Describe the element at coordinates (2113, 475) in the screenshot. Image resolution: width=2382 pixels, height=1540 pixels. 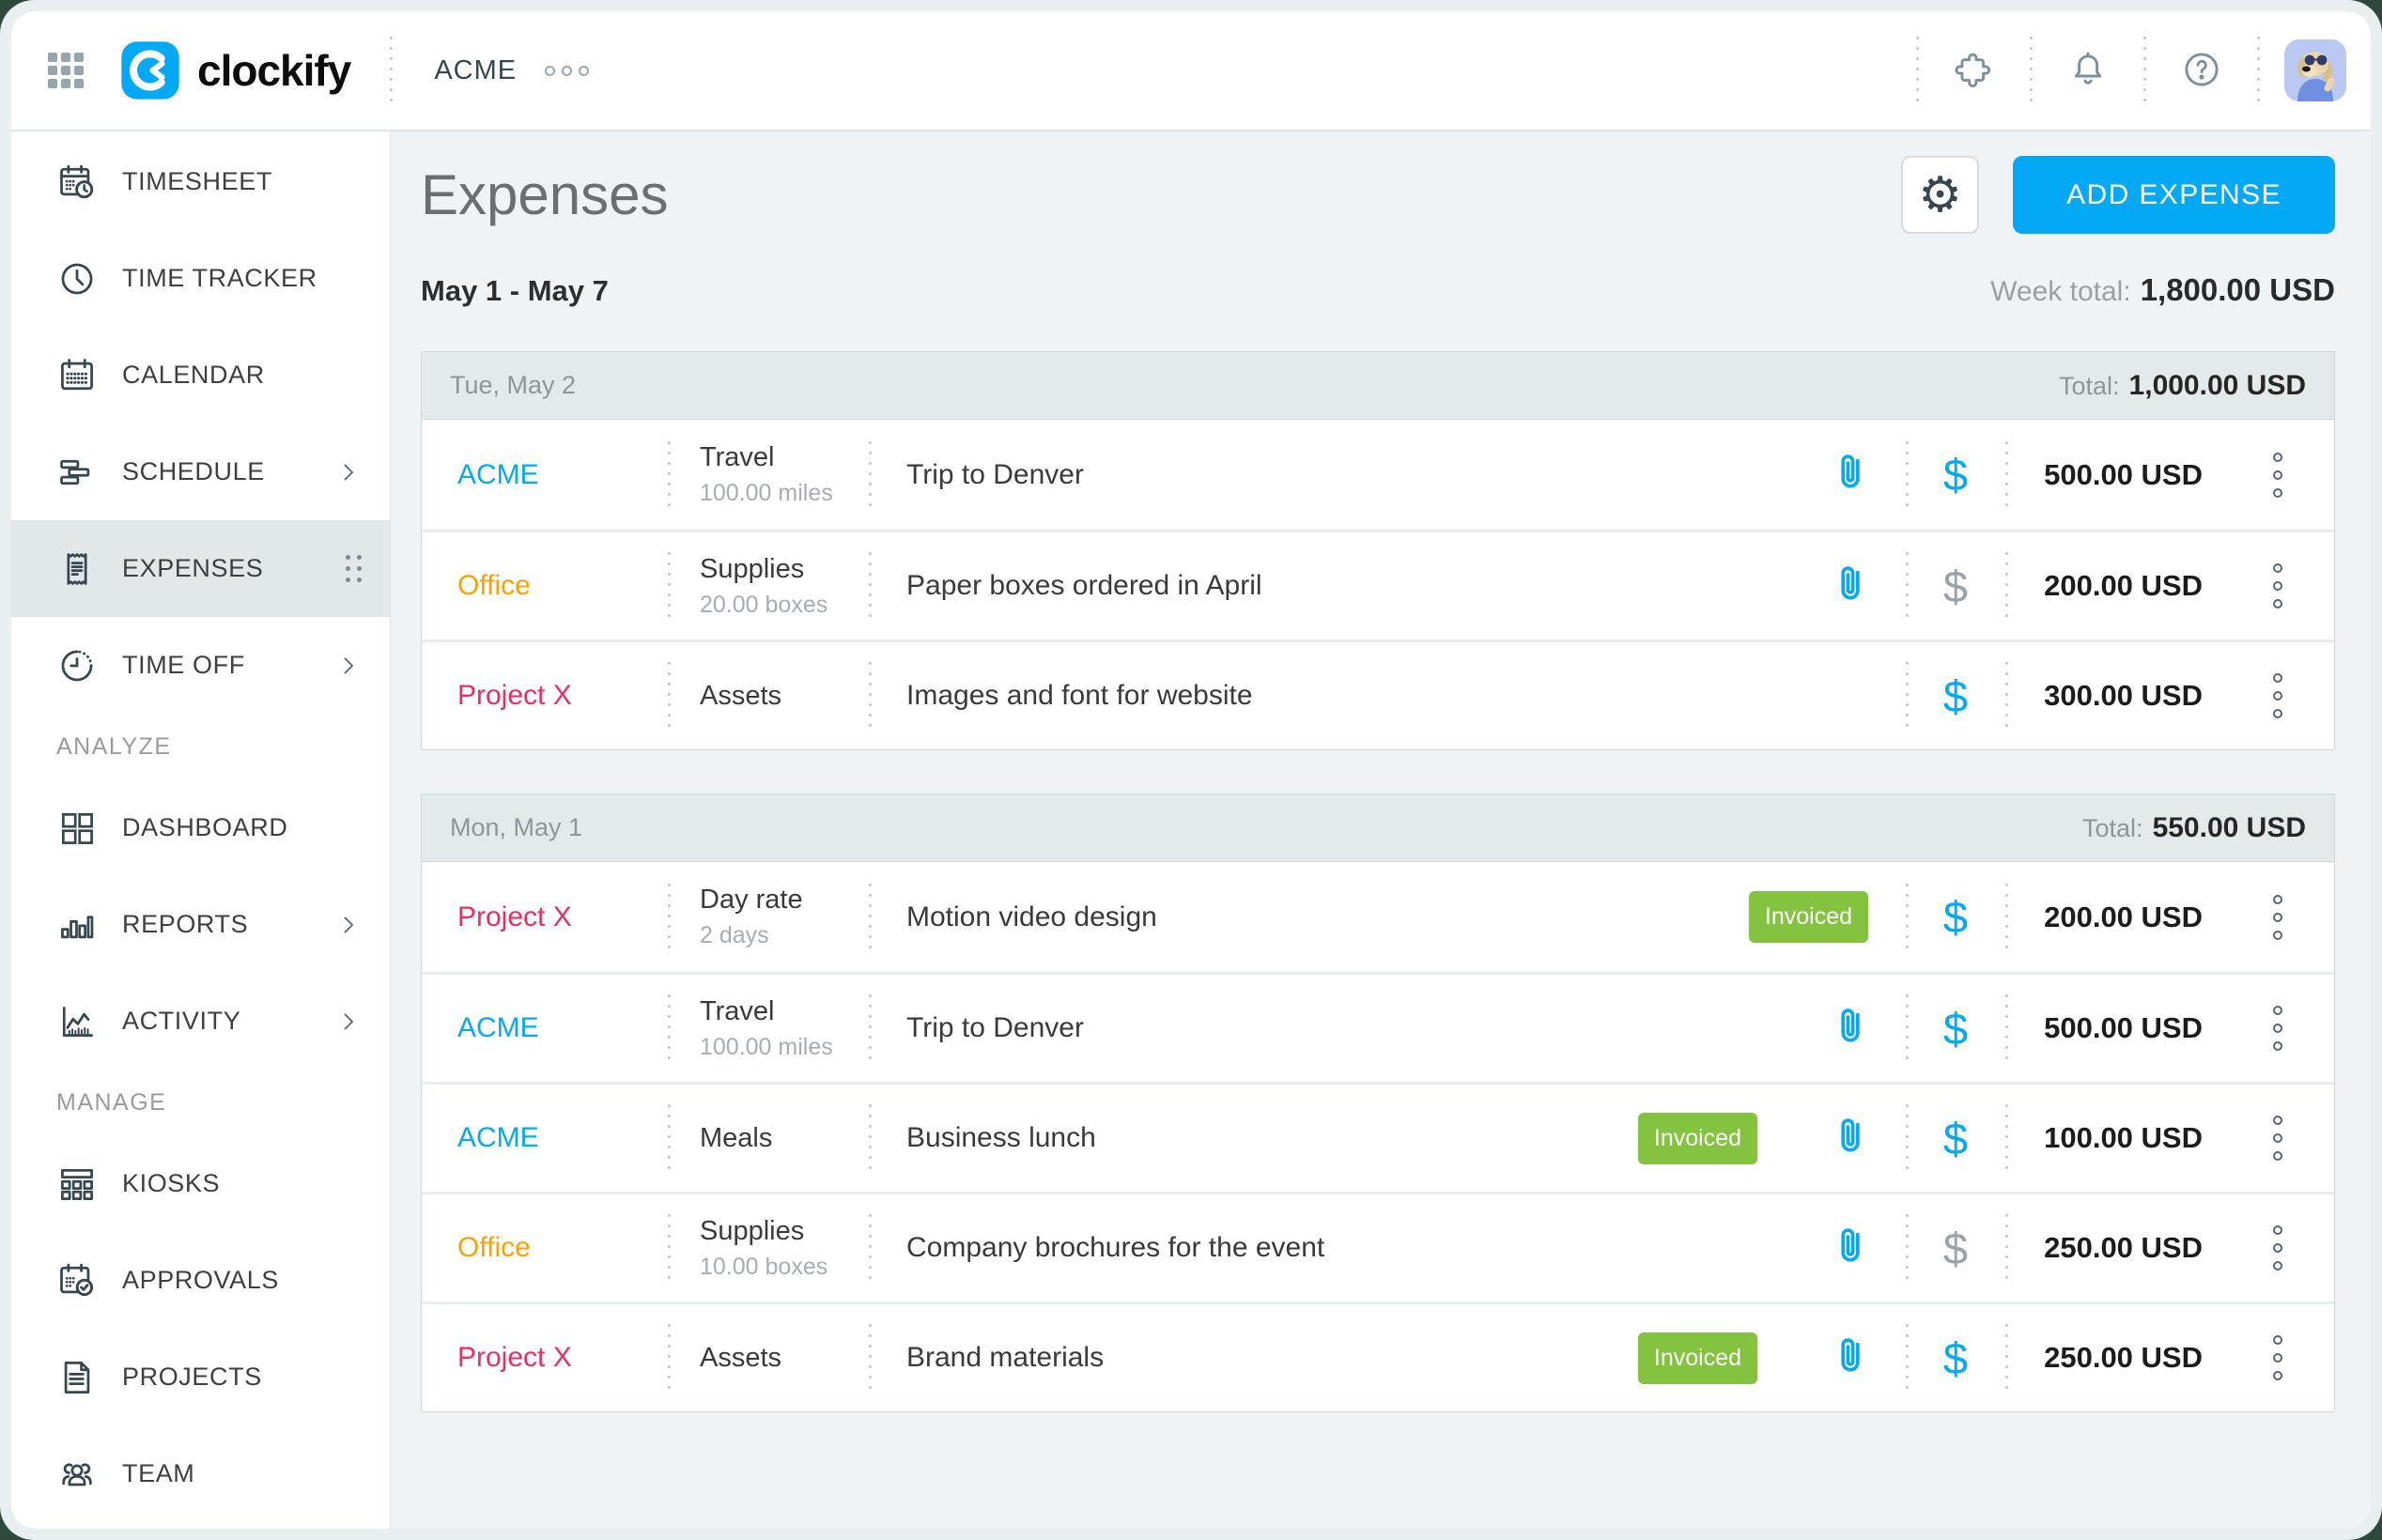
I see `amount-cell: 500.00 USD` at that location.